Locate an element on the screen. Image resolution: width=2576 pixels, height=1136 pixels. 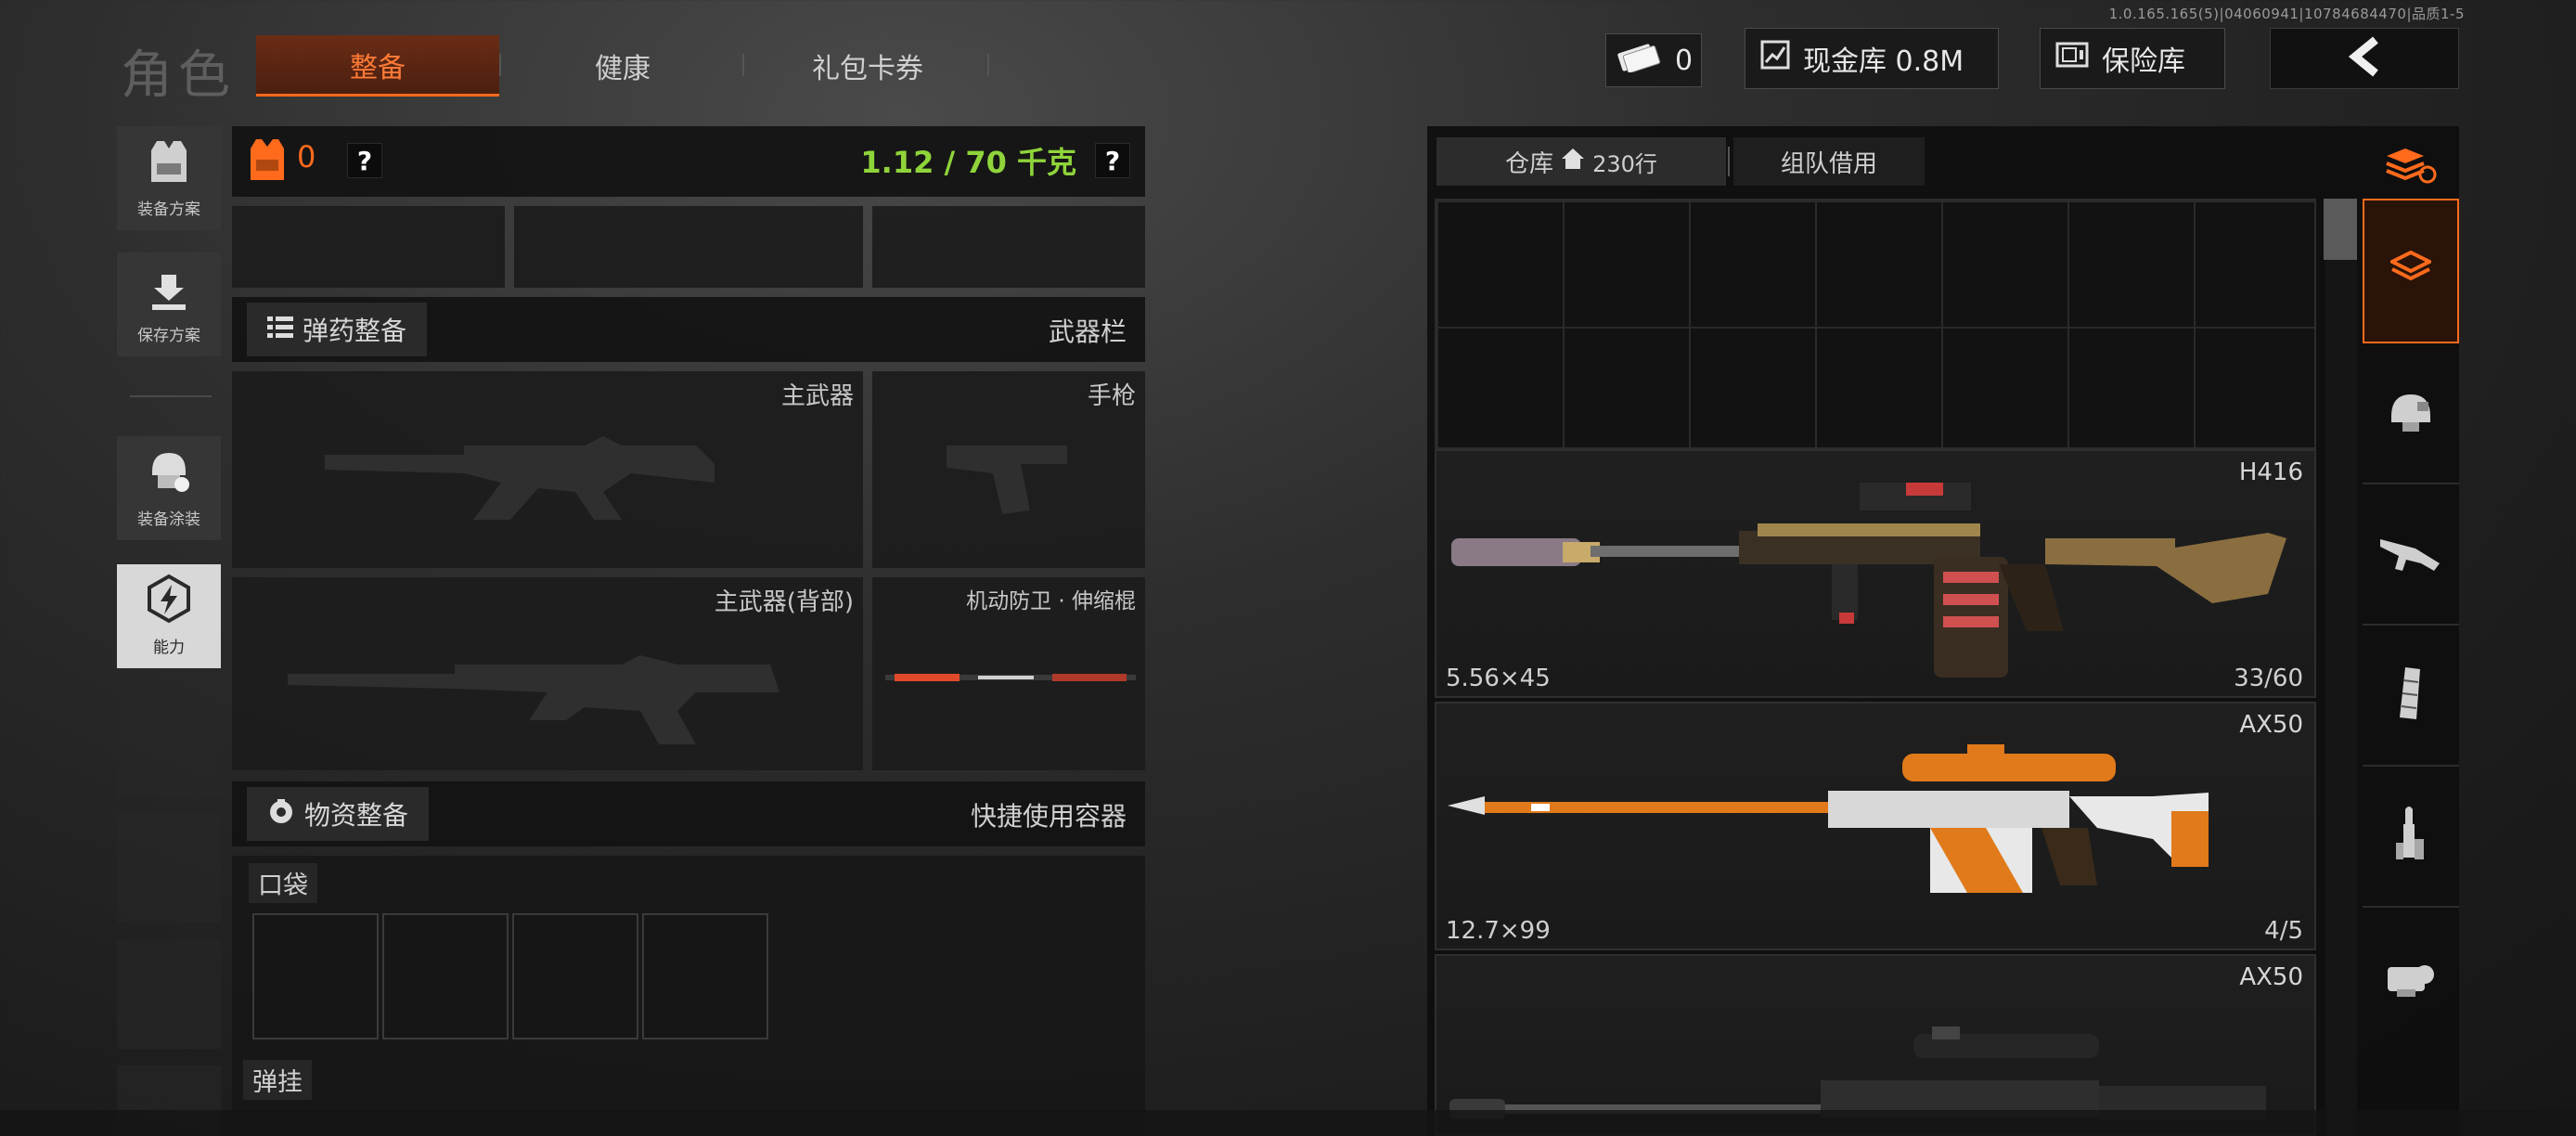
ammo-icon is located at coordinates (2410, 837).